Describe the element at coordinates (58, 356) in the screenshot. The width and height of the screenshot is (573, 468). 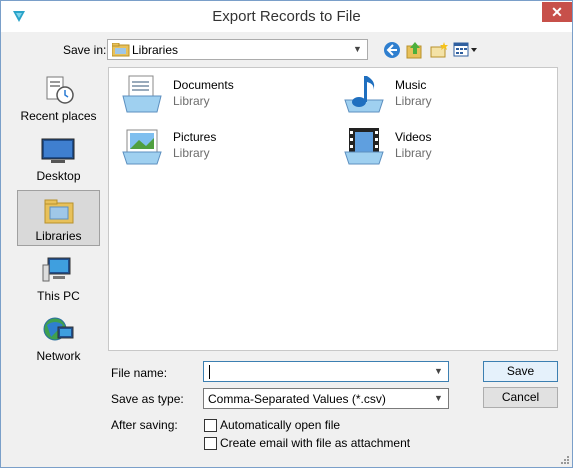
I see `place-label: Network` at that location.